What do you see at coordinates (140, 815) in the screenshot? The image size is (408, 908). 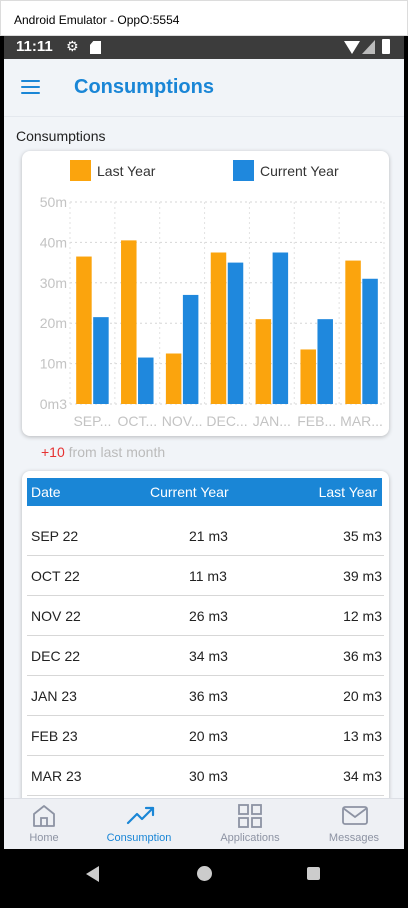 I see `trending-up-icon` at bounding box center [140, 815].